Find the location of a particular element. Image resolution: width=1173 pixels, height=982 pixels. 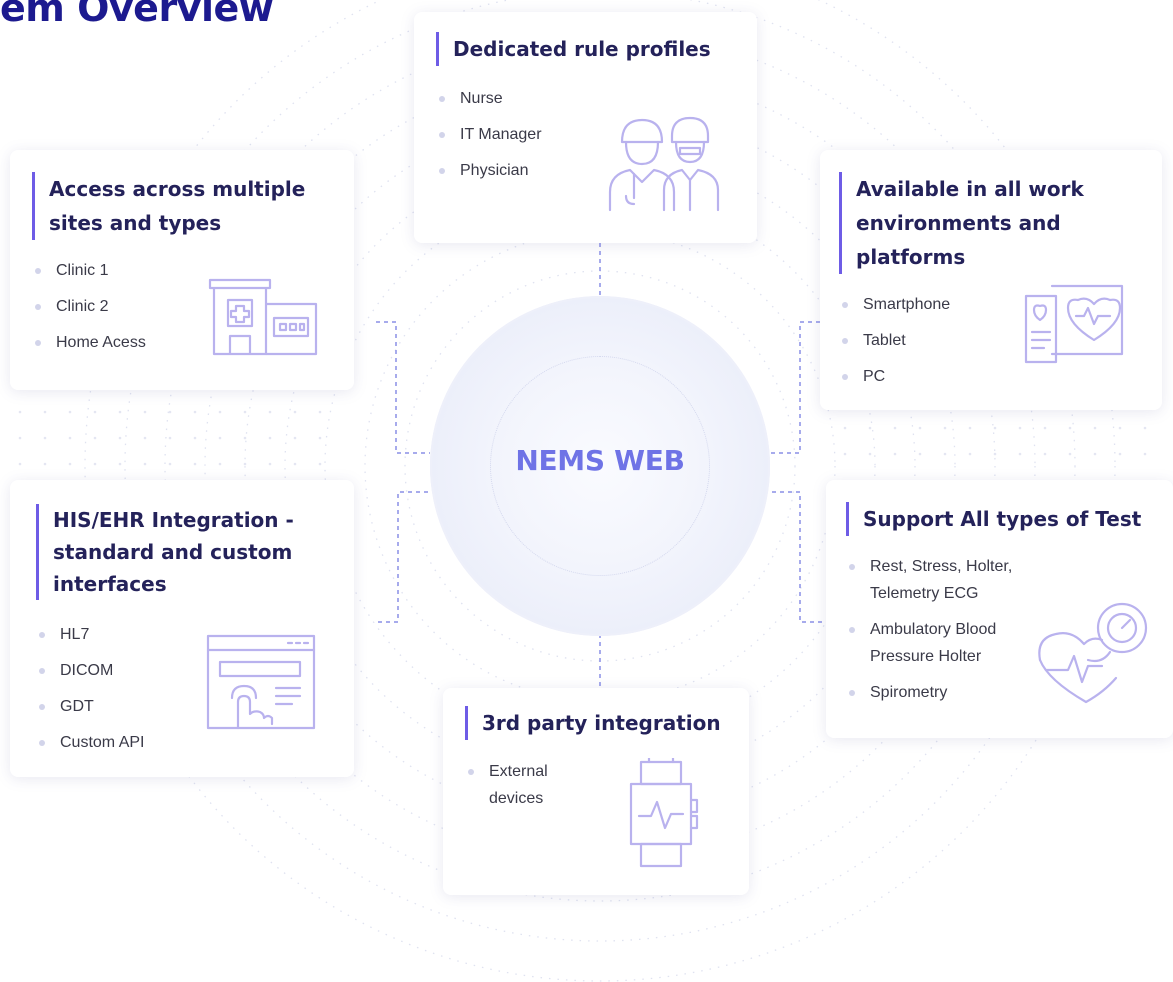

list-item-label: Home Acess is located at coordinates (101, 342).